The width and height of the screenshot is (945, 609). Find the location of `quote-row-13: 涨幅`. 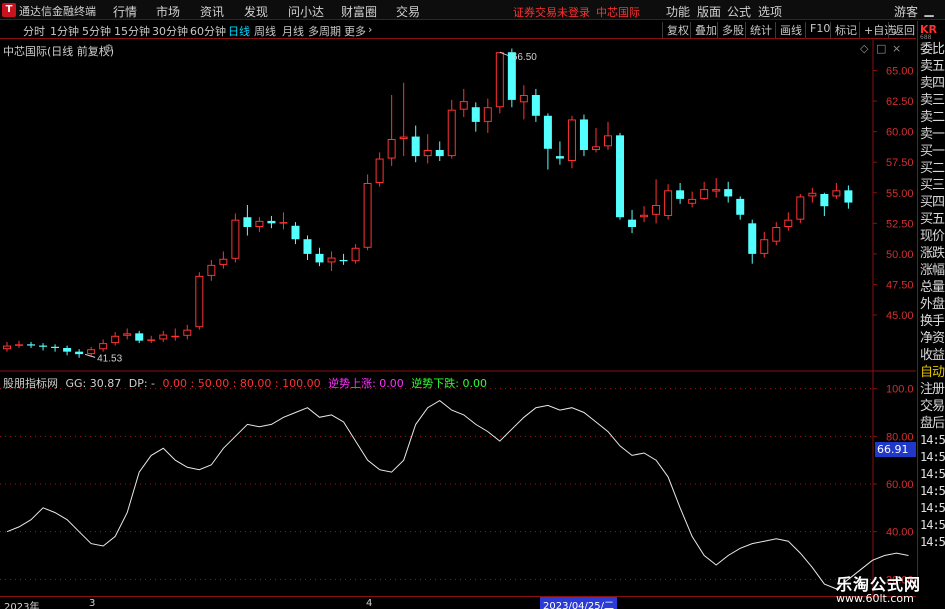

quote-row-13: 涨幅 is located at coordinates (931, 270).